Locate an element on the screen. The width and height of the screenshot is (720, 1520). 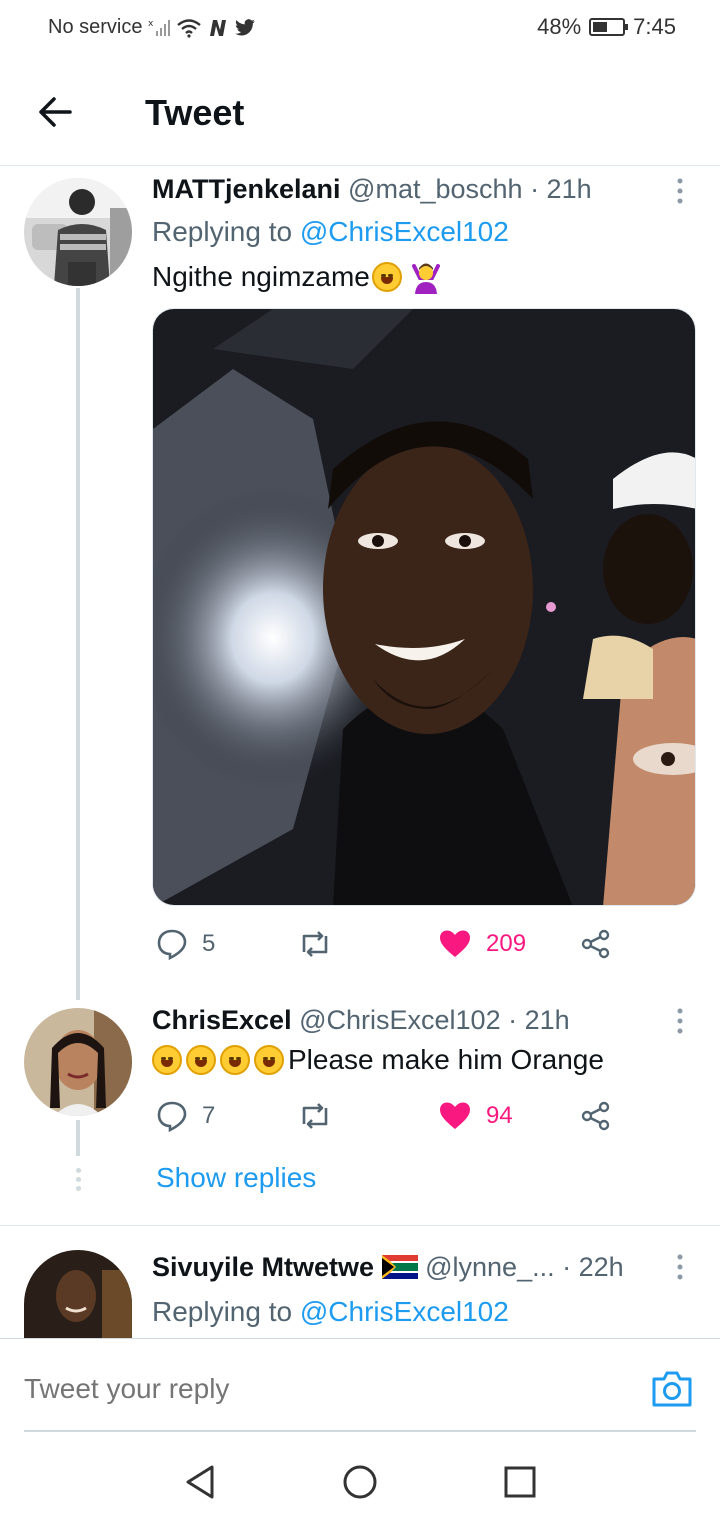
tweet-header: ChrisExcel @ChrisExcel102 · 21h is located at coordinates (361, 1020).